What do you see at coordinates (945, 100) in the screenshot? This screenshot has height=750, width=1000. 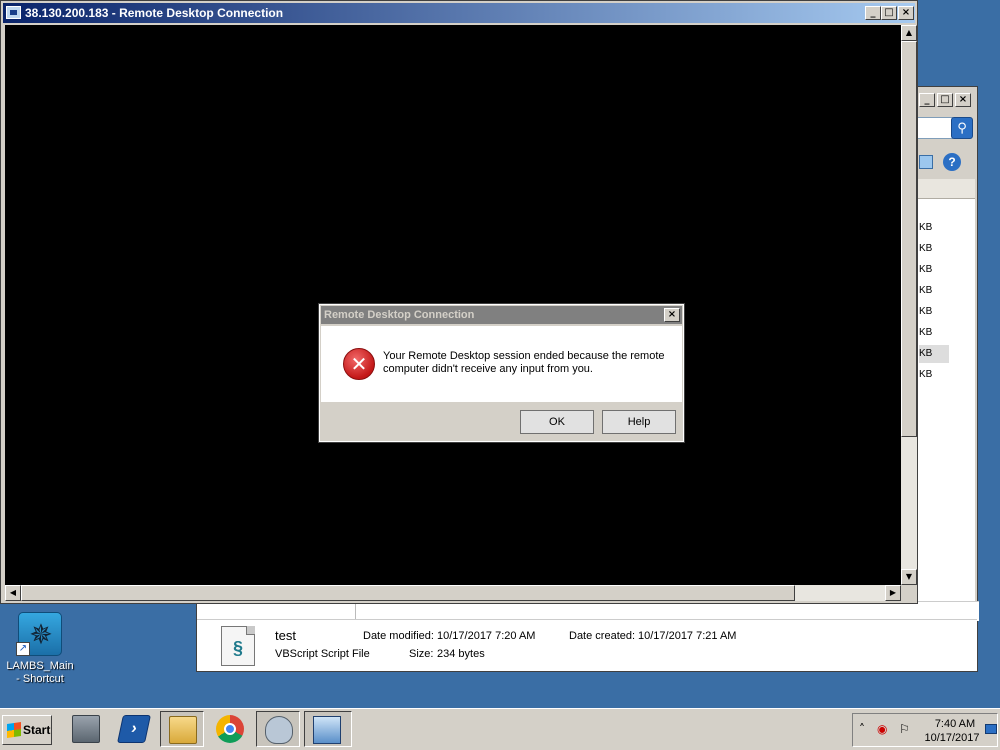 I see `explorer-maximize-button: □` at bounding box center [945, 100].